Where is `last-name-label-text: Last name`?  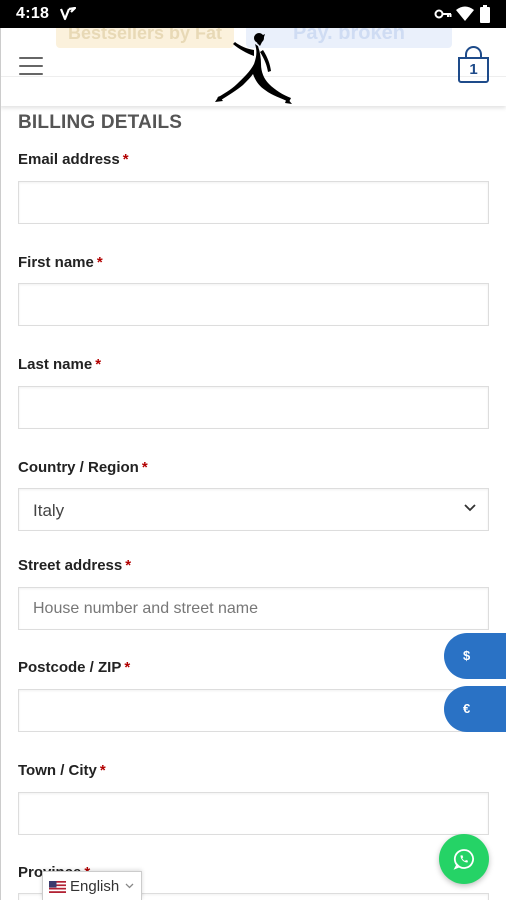
last-name-label-text: Last name is located at coordinates (55, 364).